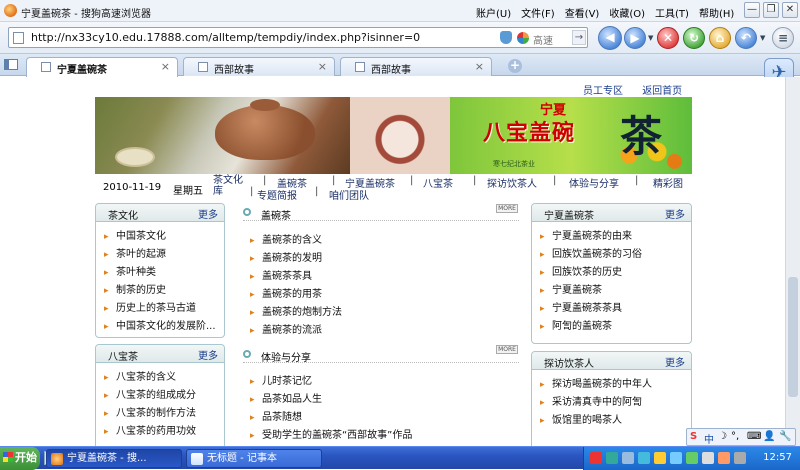  I want to click on list-item: 宁夏盖碗茶茶具, so click(613, 311).